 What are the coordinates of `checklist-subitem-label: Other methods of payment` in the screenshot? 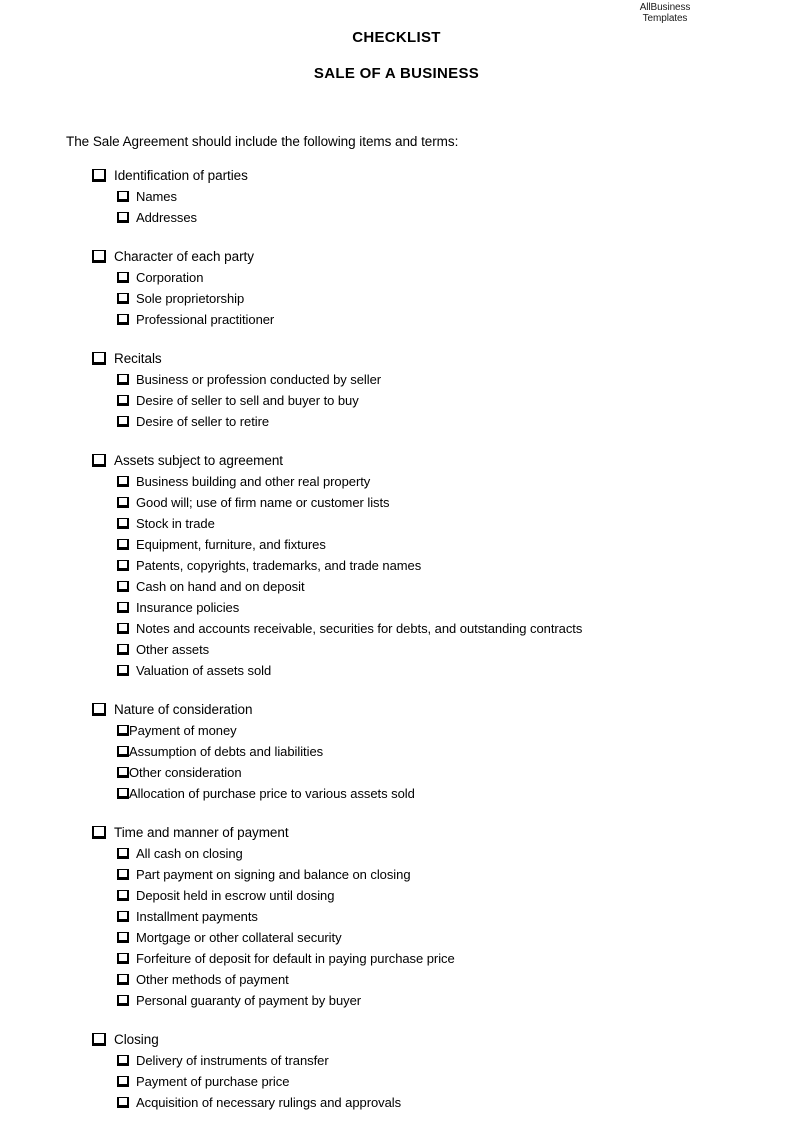 It's located at (212, 979).